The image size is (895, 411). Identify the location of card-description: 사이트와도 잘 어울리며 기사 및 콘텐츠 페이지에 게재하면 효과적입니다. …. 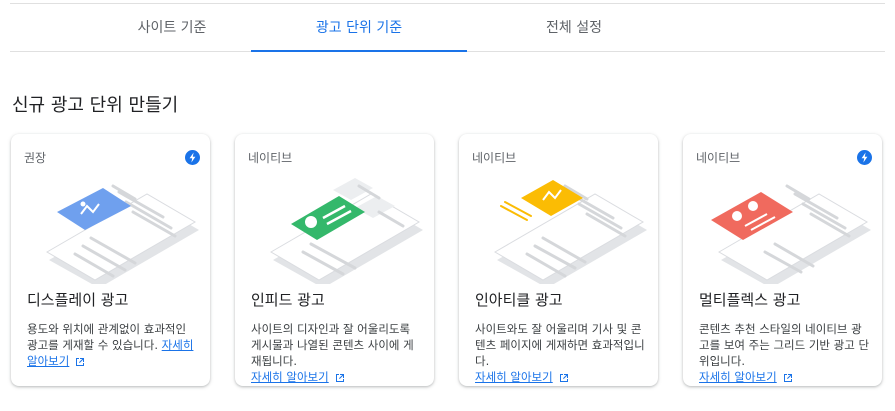
(560, 353).